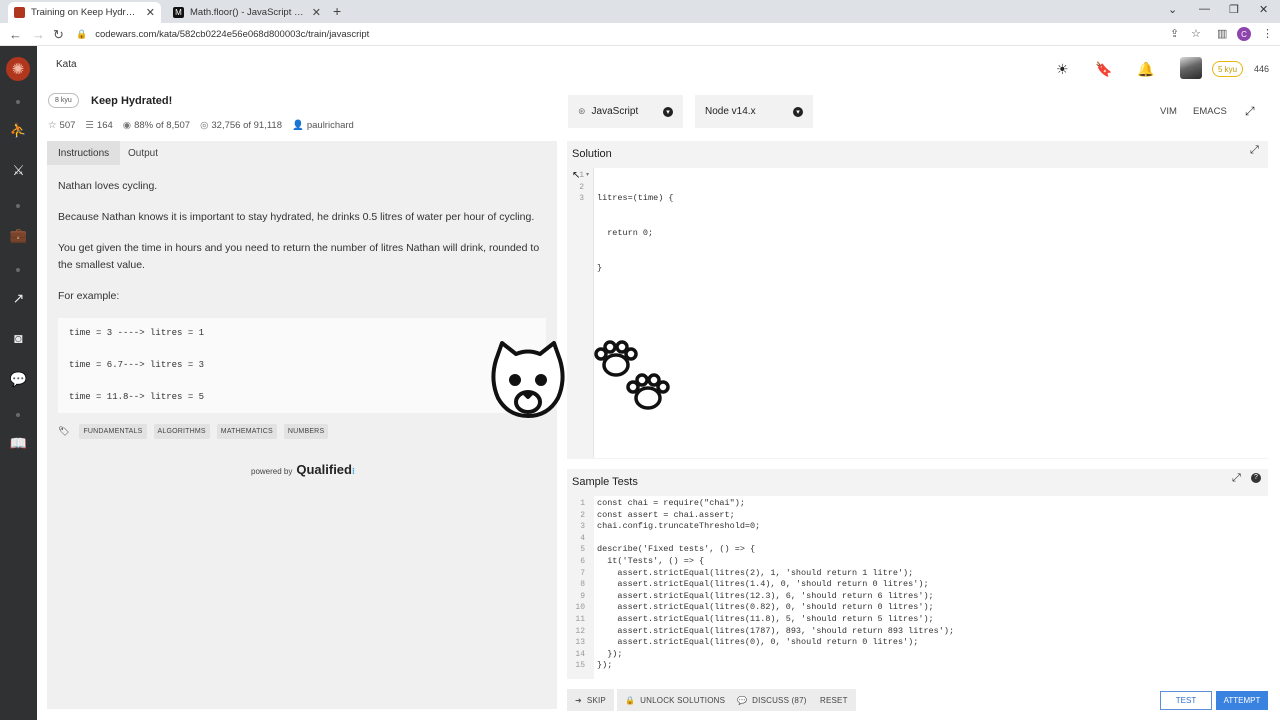  Describe the element at coordinates (84, 153) in the screenshot. I see `tab-instructions: Instructions` at that location.